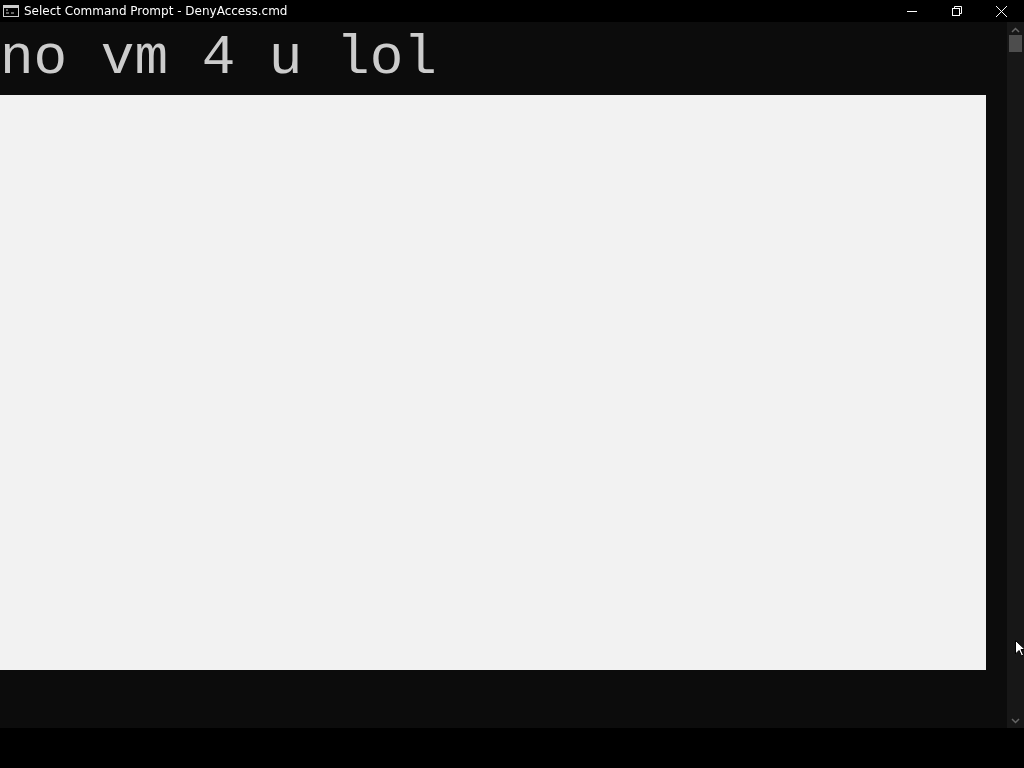 Image resolution: width=1024 pixels, height=768 pixels. What do you see at coordinates (1015, 43) in the screenshot?
I see `scrollbar-thumb` at bounding box center [1015, 43].